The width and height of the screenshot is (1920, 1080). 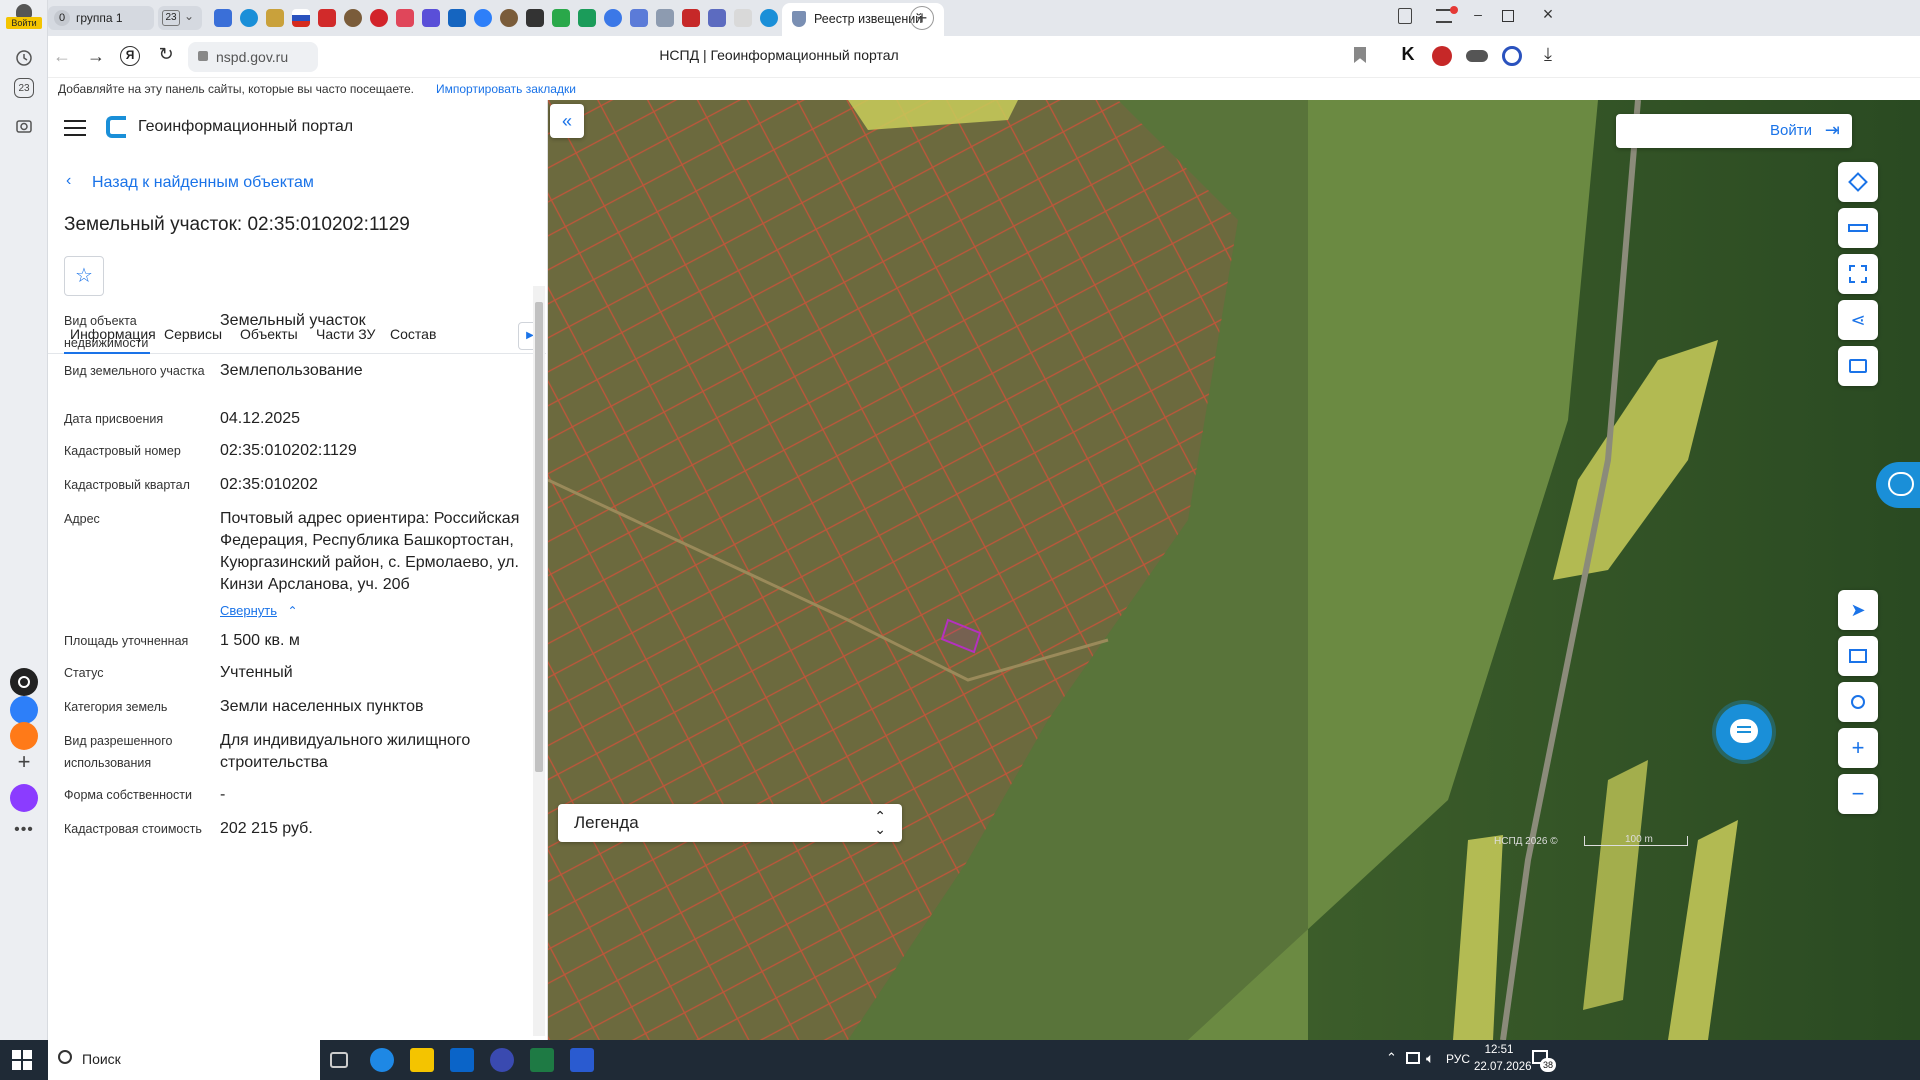 I want to click on zoom-out-button: −, so click(x=1858, y=794).